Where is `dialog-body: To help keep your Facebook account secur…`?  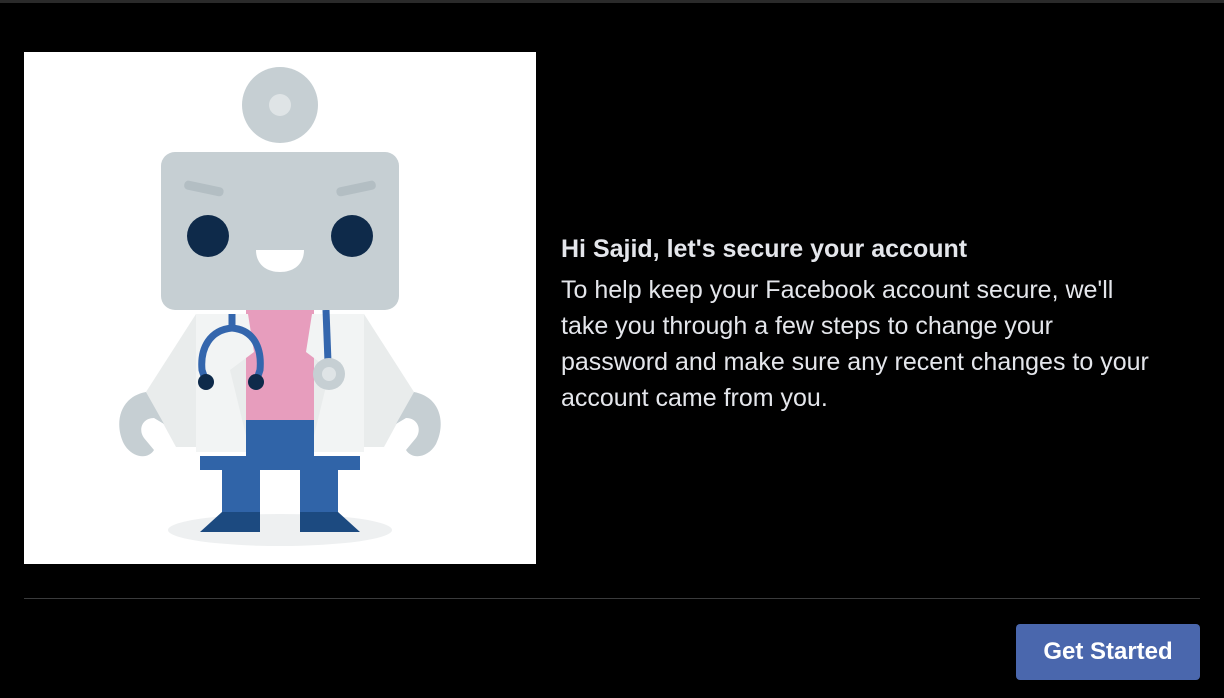
dialog-body: To help keep your Facebook account secur… is located at coordinates (855, 344).